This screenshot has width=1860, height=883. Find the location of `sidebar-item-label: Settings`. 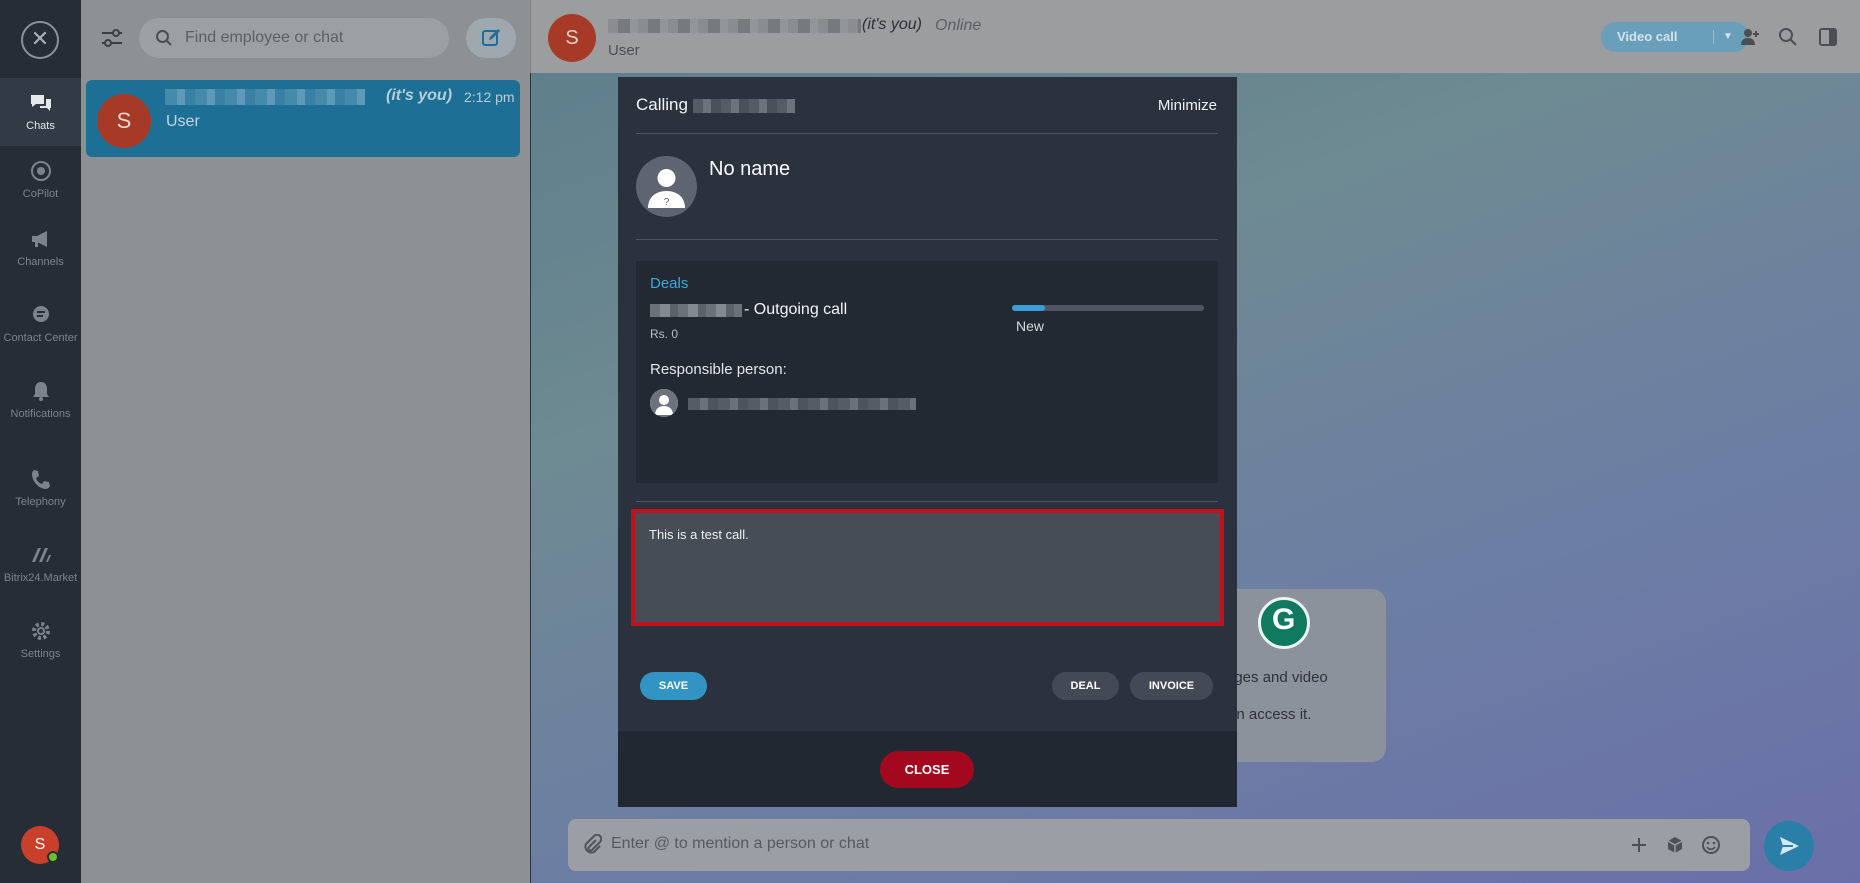

sidebar-item-label: Settings is located at coordinates (40, 654).